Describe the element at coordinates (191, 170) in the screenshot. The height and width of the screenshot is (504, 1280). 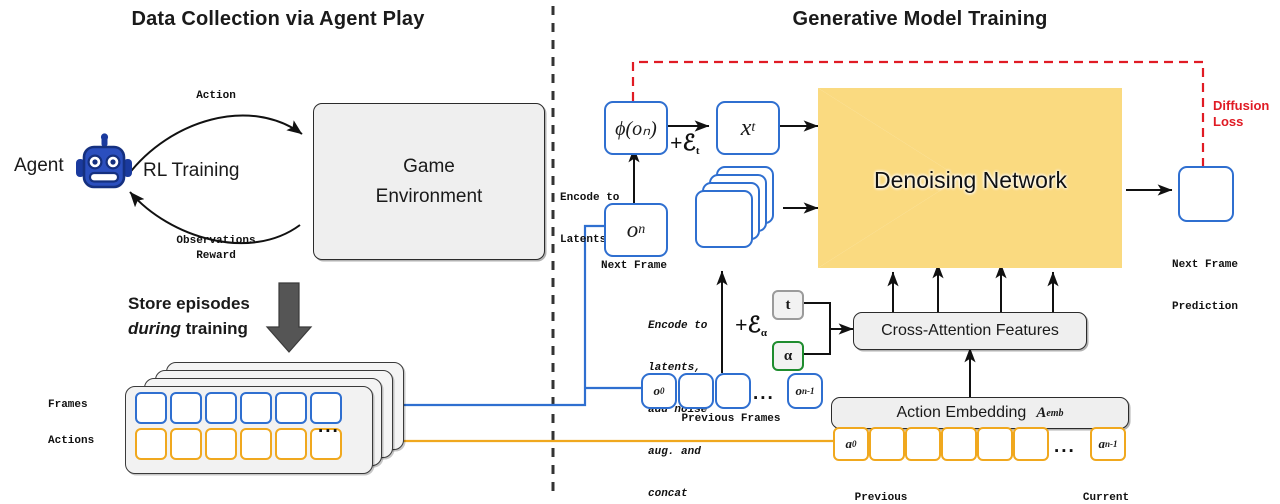
I see `rl-training-label: RL Training` at that location.